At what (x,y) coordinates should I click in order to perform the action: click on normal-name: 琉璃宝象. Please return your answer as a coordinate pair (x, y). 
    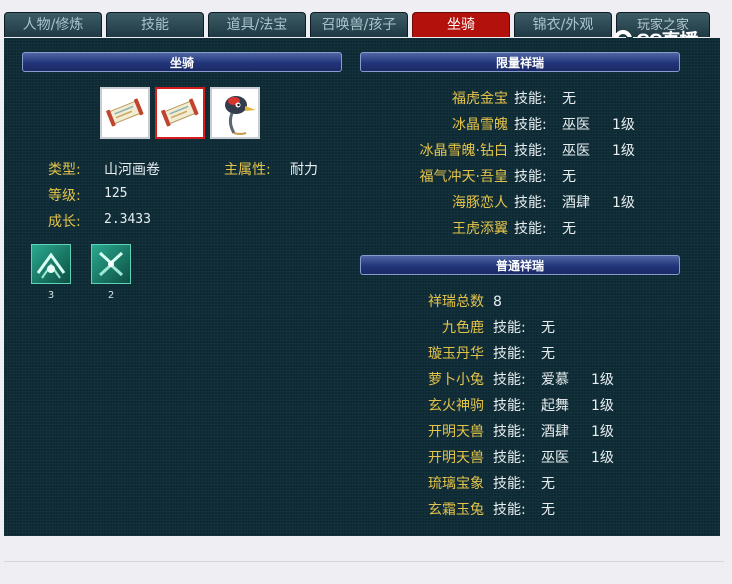
    Looking at the image, I should click on (456, 484).